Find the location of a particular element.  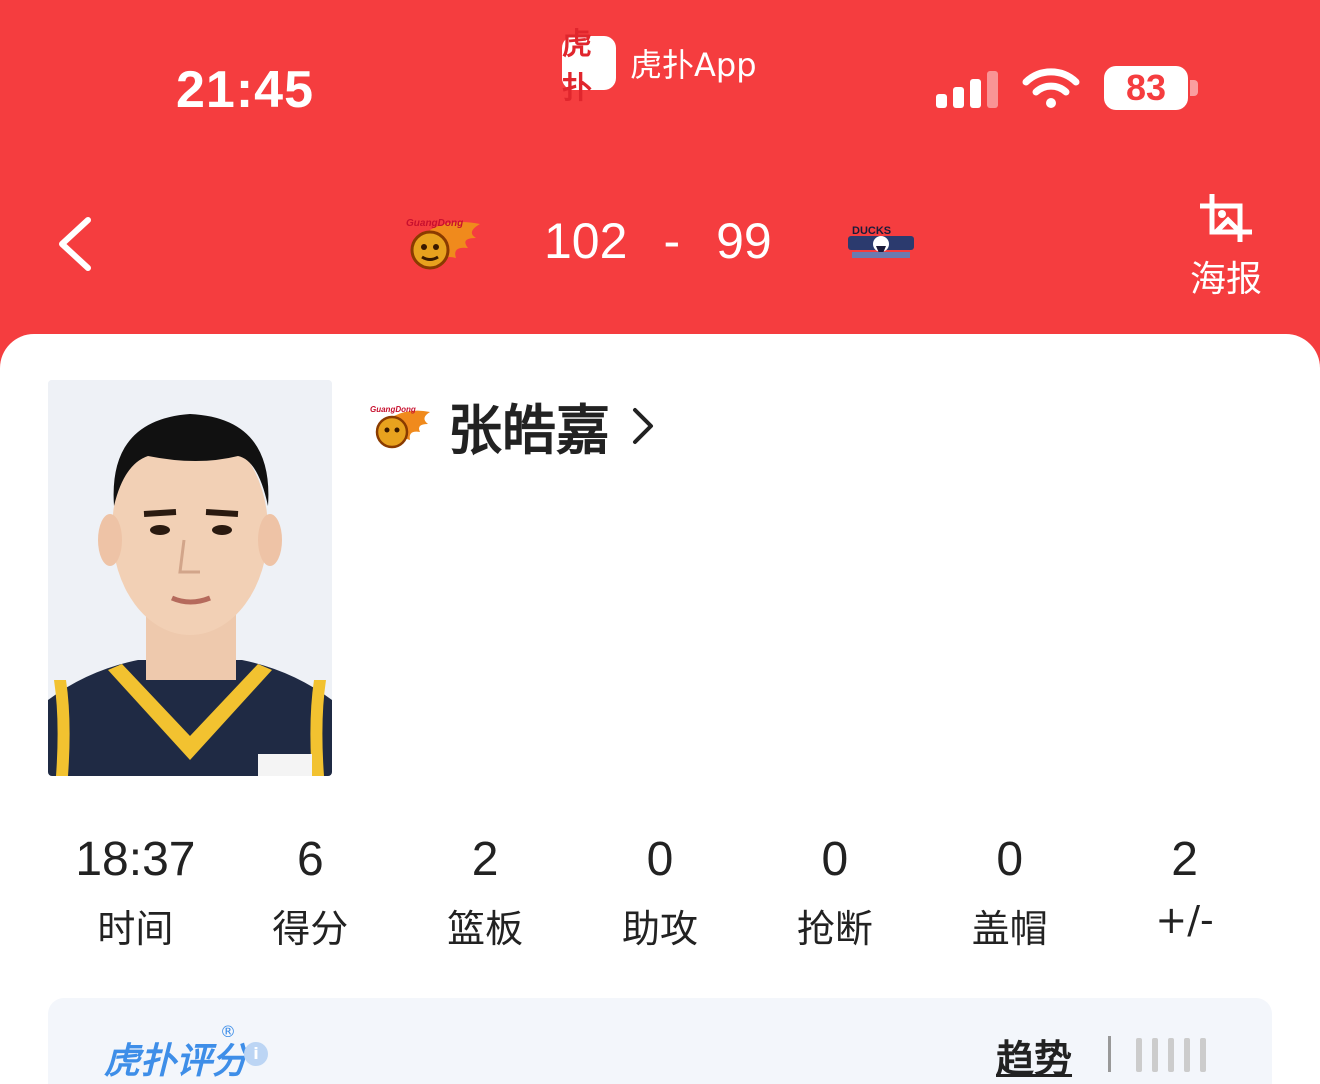

svg-text: DUCKS is located at coordinates (871, 231).